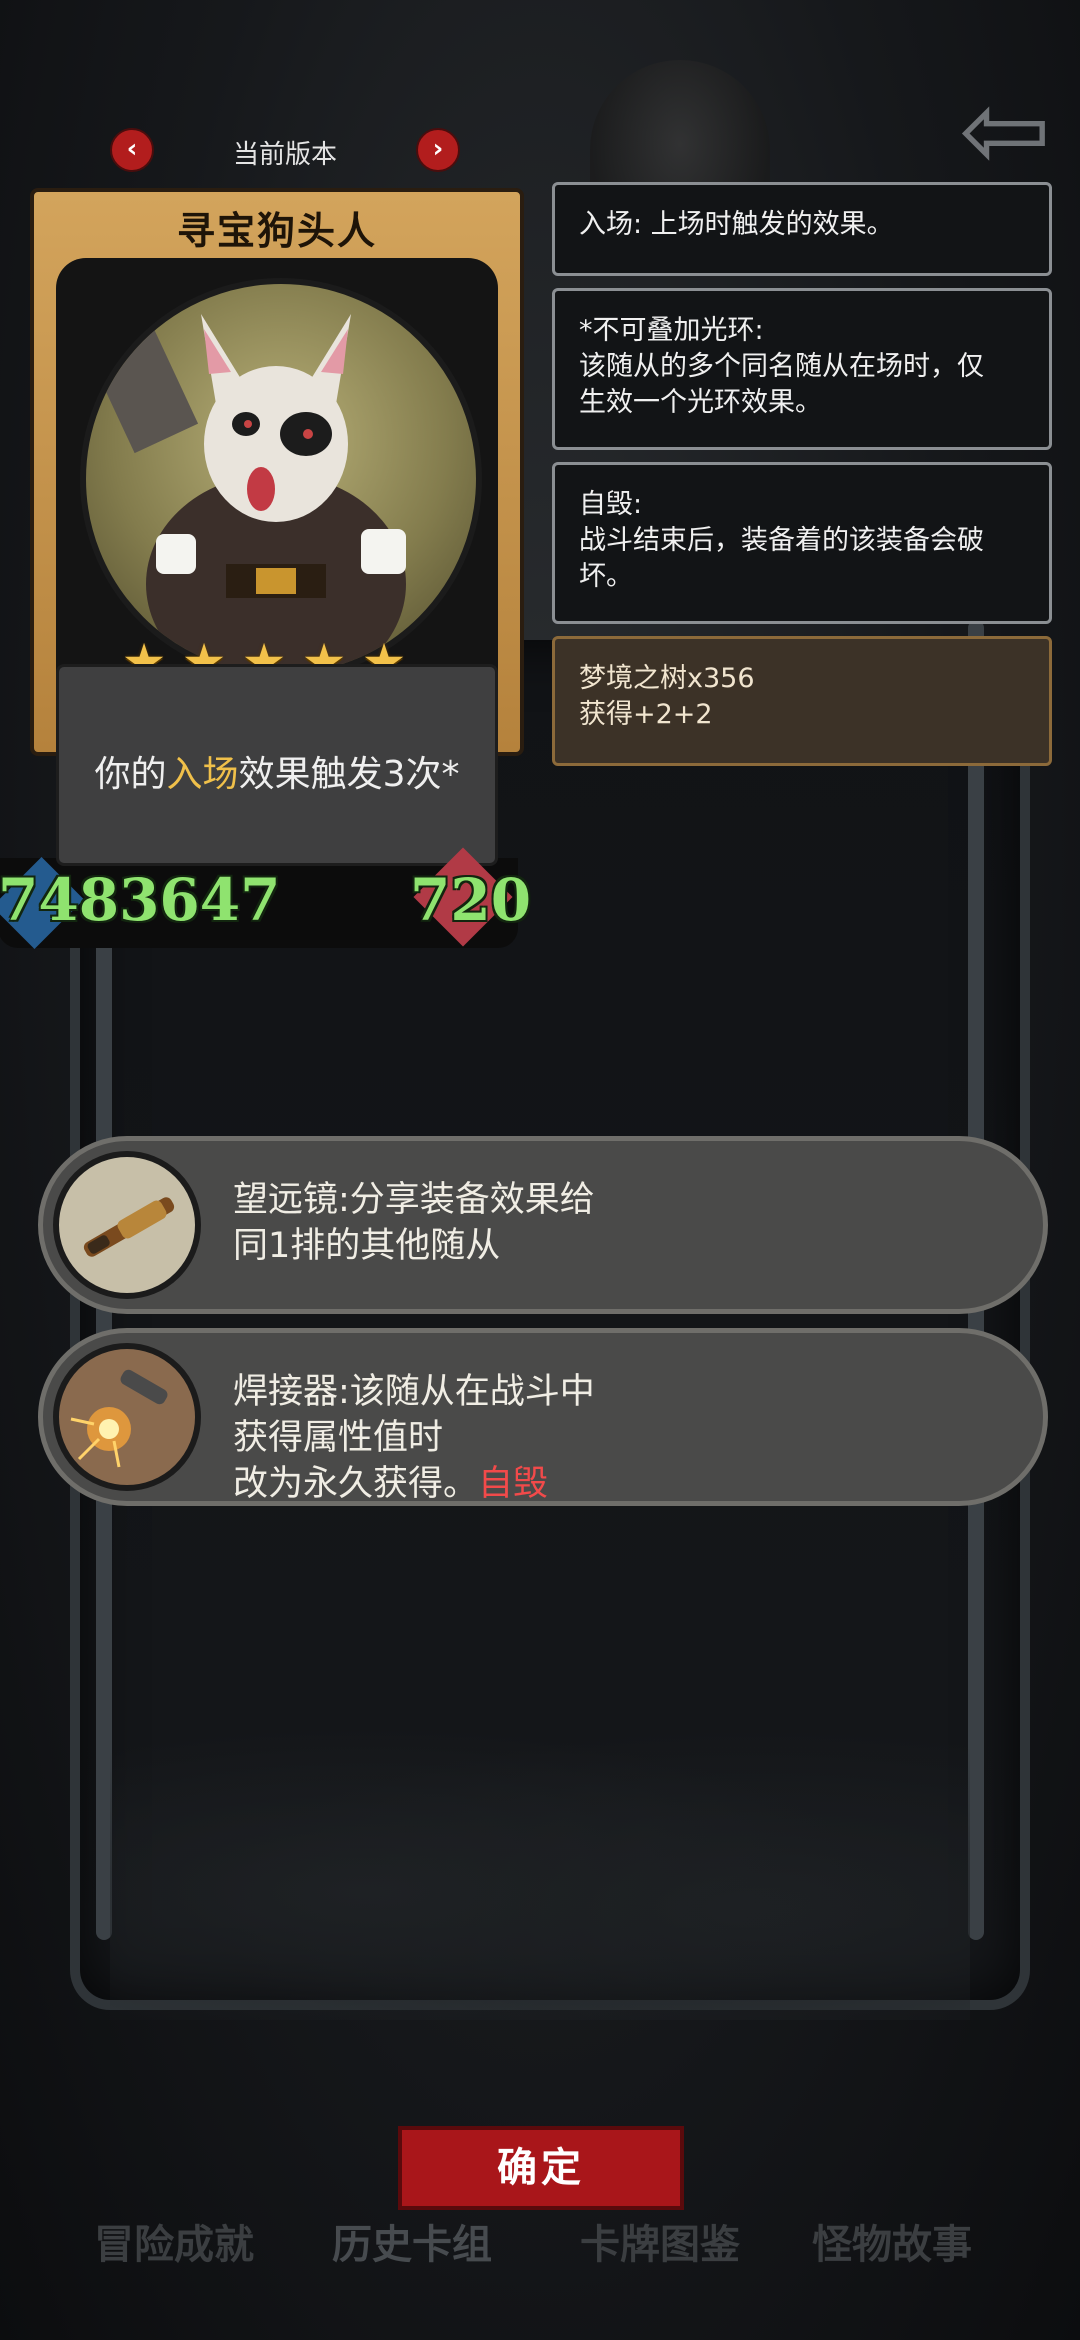 This screenshot has width=1080, height=2340. Describe the element at coordinates (367, 1246) in the screenshot. I see `equipment-line: 同1排的其他随从` at that location.